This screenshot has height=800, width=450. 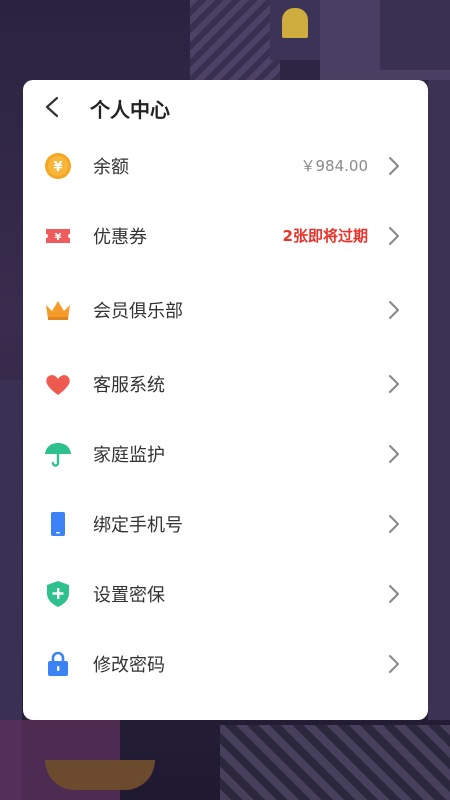 I want to click on menu-item-family-guardian: 家庭监护, so click(x=225, y=454).